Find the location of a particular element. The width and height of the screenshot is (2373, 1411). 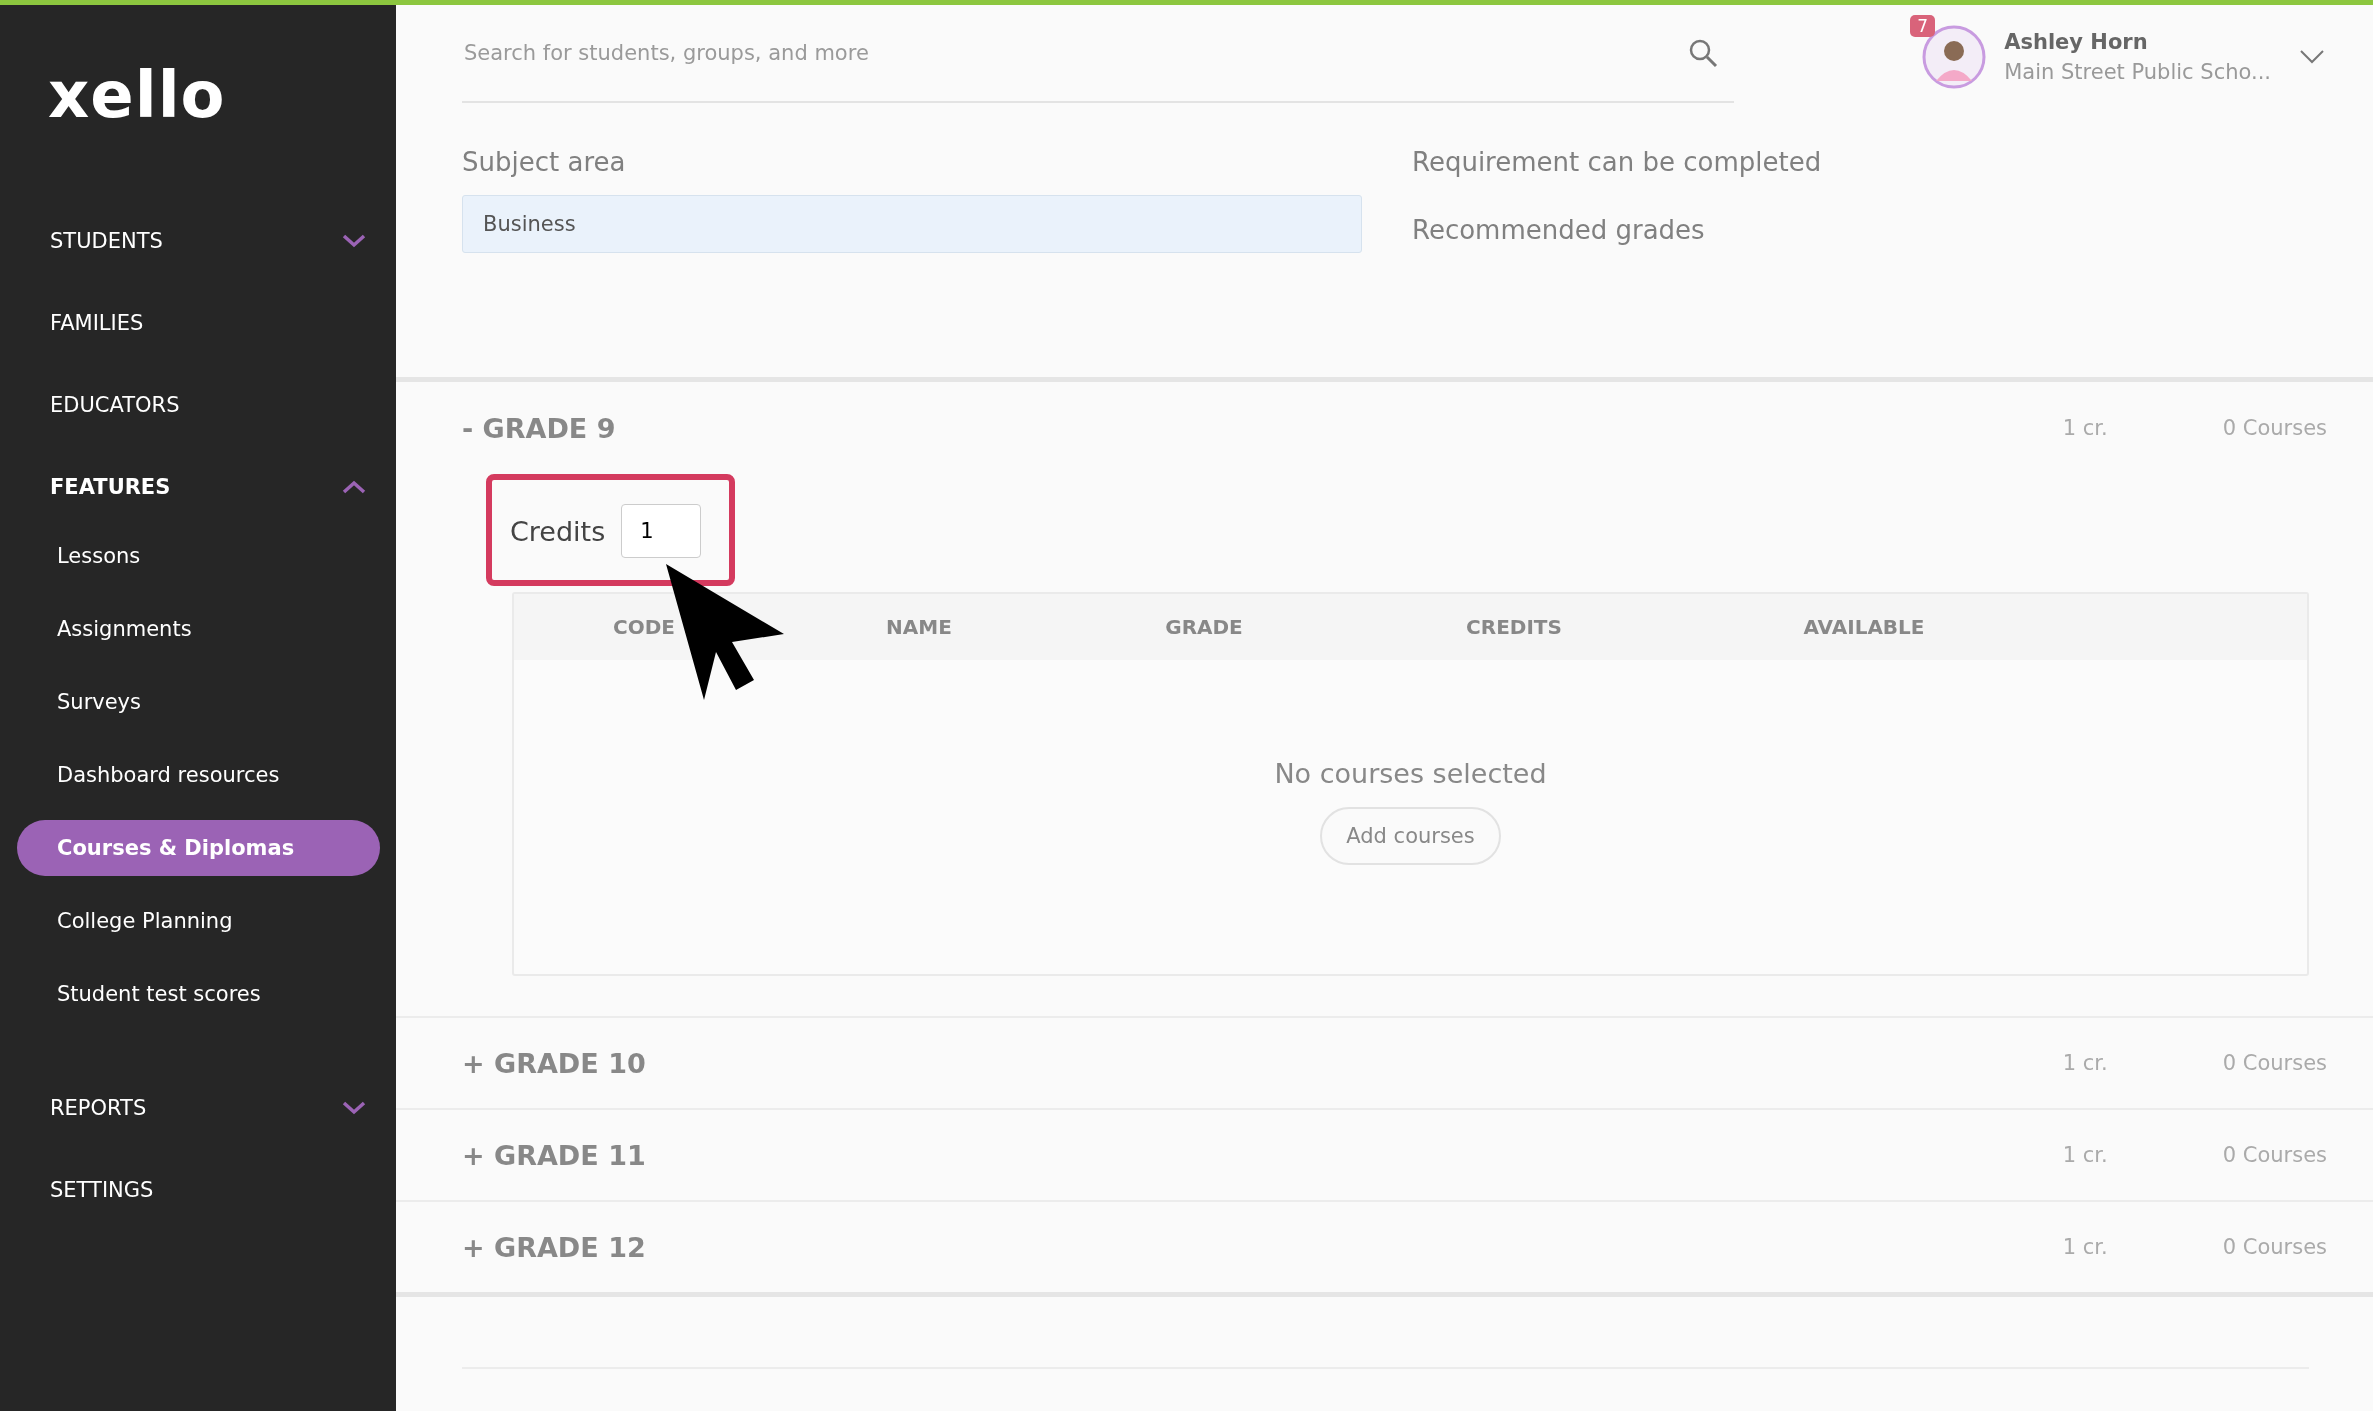

column-header: NAME is located at coordinates (919, 627).